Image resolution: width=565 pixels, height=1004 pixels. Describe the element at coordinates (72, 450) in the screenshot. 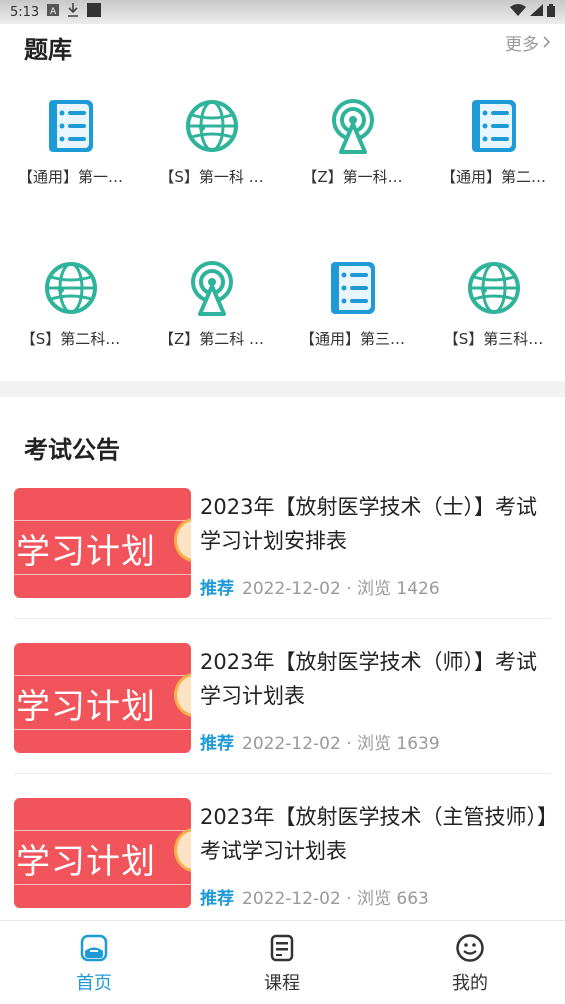

I see `notices-title: 考试公告` at that location.